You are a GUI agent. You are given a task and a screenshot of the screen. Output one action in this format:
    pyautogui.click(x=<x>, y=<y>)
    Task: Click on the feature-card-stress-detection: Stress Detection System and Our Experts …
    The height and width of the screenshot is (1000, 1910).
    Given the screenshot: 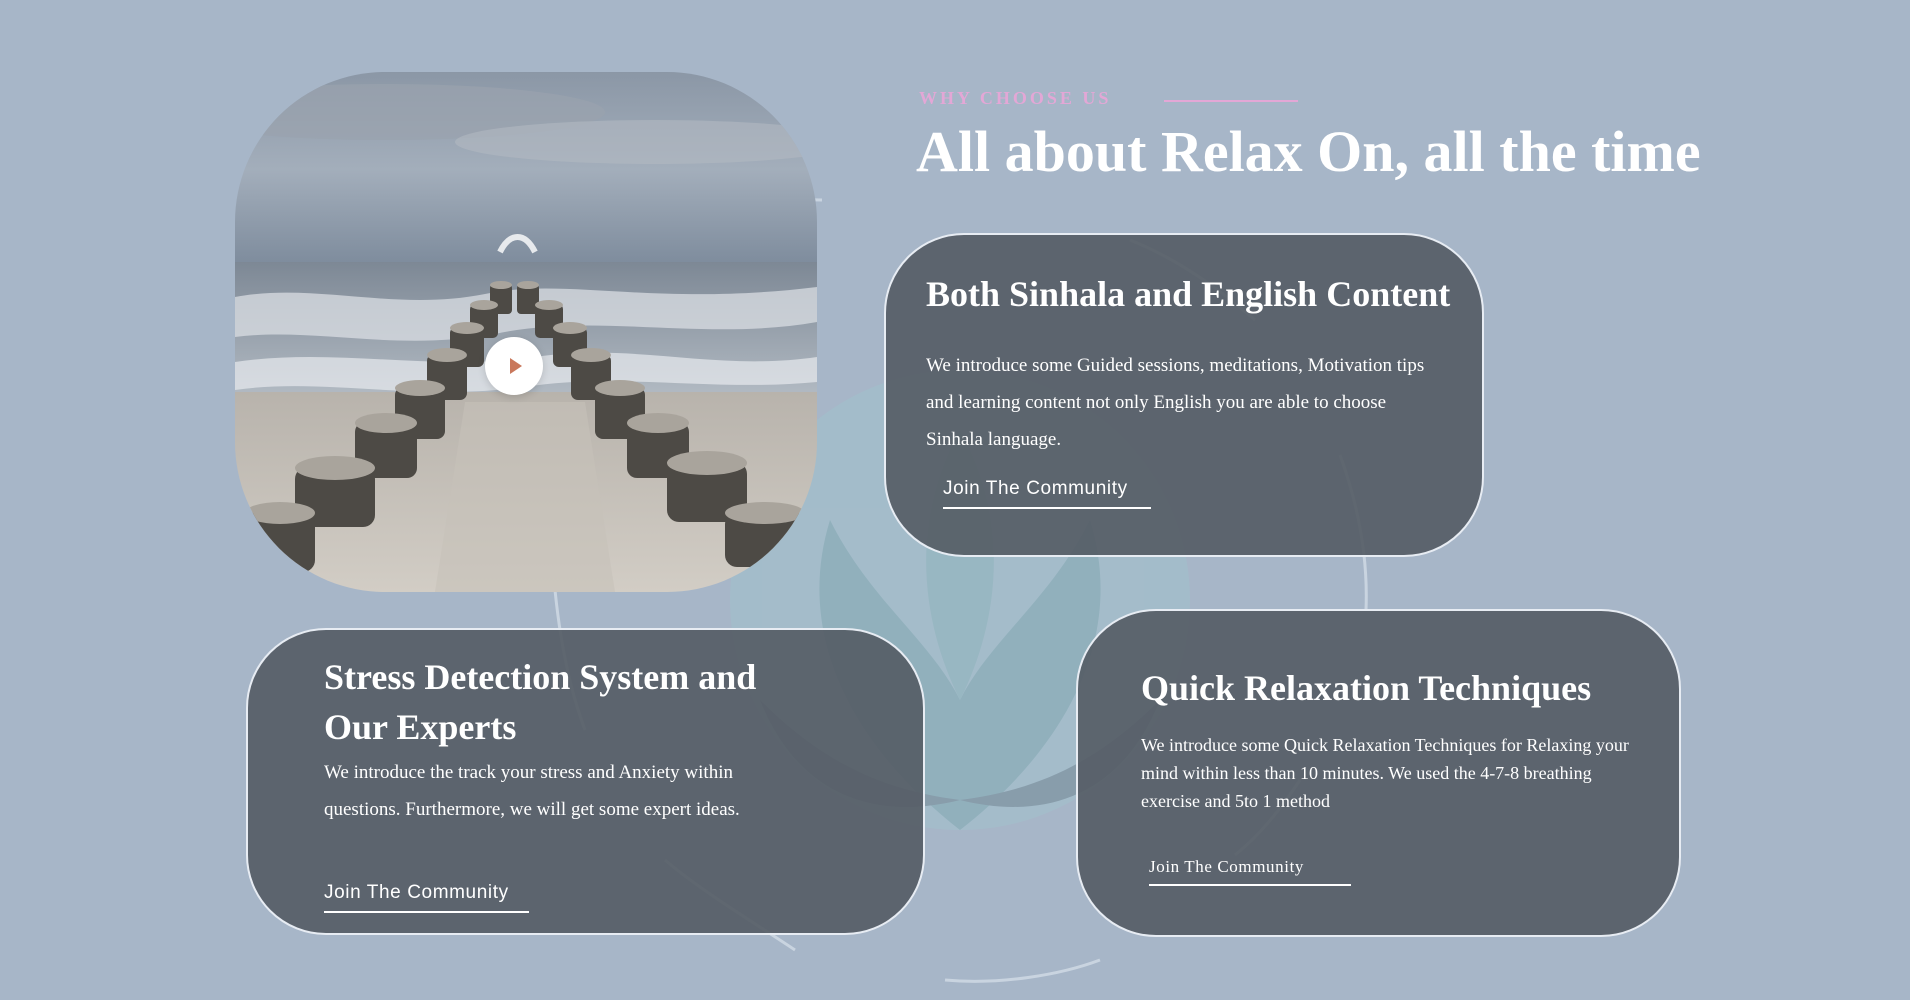 What is the action you would take?
    pyautogui.click(x=585, y=781)
    